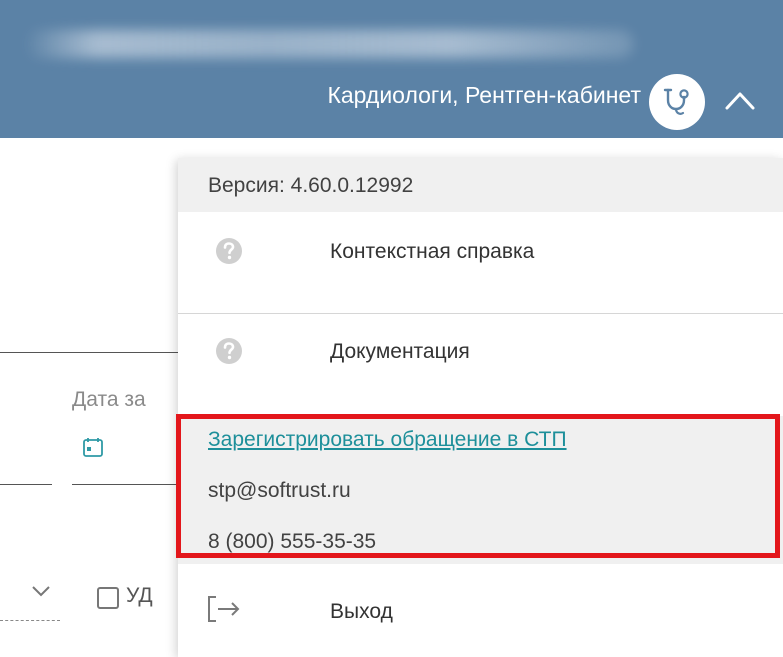  I want to click on user-avatar, so click(677, 102).